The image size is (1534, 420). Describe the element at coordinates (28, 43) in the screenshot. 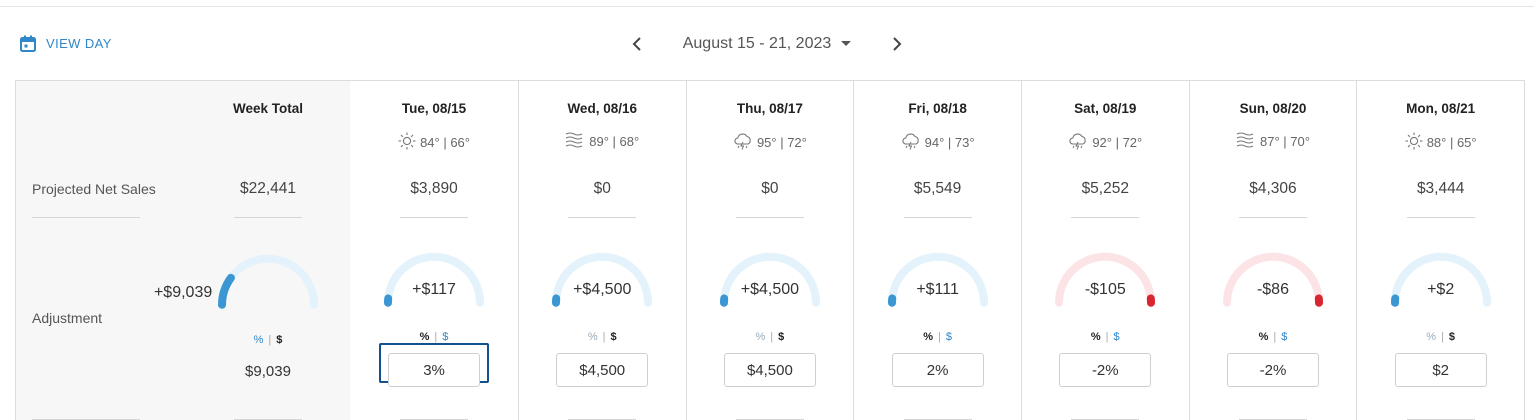

I see `calendar-icon` at that location.